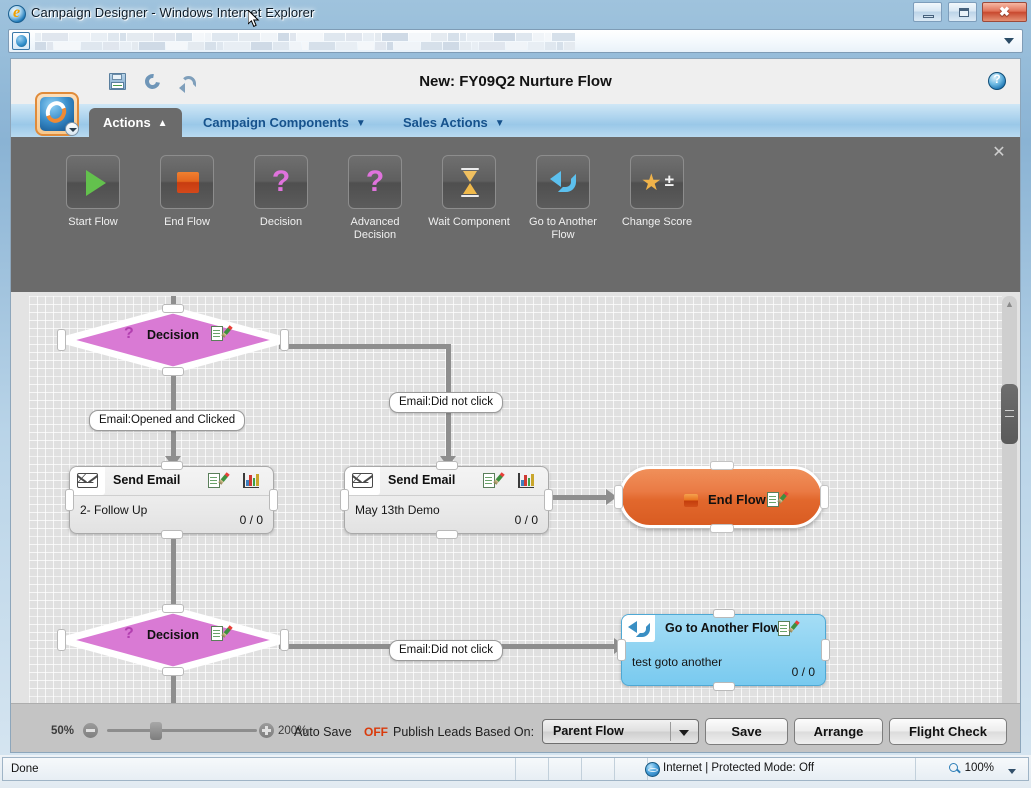 This screenshot has width=1031, height=788. What do you see at coordinates (1009, 304) in the screenshot?
I see `scroll-up-icon: ▲` at bounding box center [1009, 304].